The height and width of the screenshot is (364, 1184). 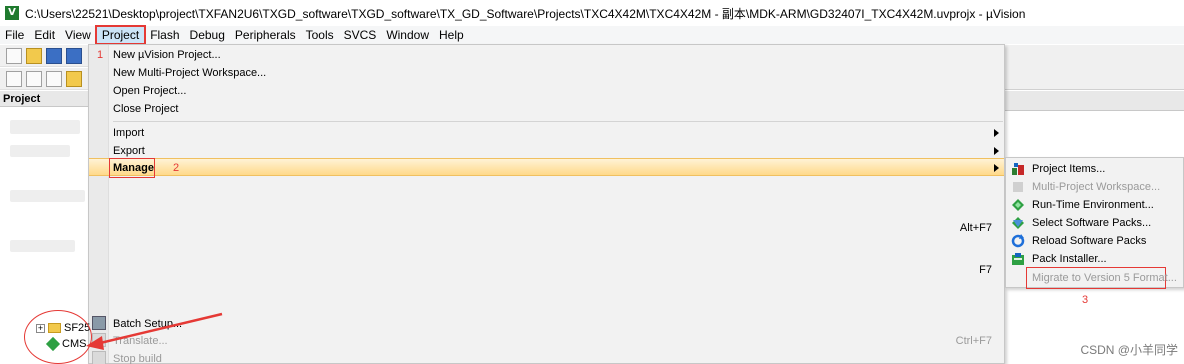 What do you see at coordinates (1018, 259) in the screenshot?
I see `pack-installer-icon` at bounding box center [1018, 259].